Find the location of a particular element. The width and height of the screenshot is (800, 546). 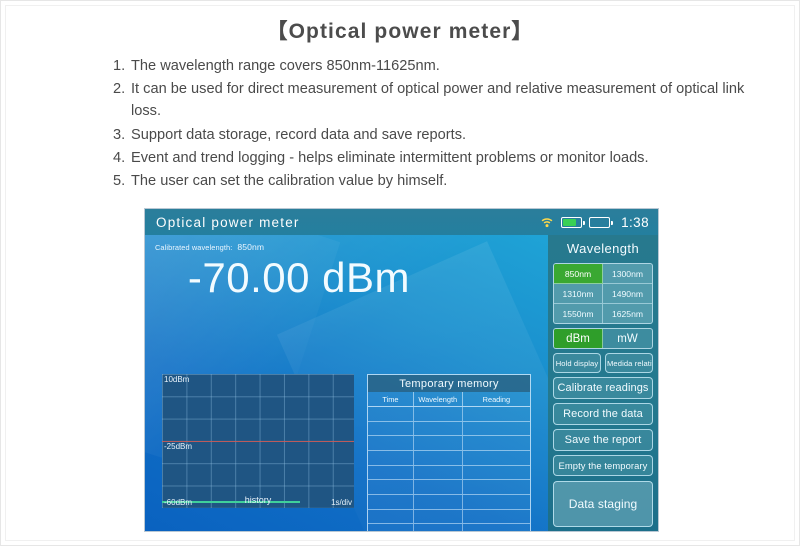

save-the-report-button: Save the report is located at coordinates (603, 440).